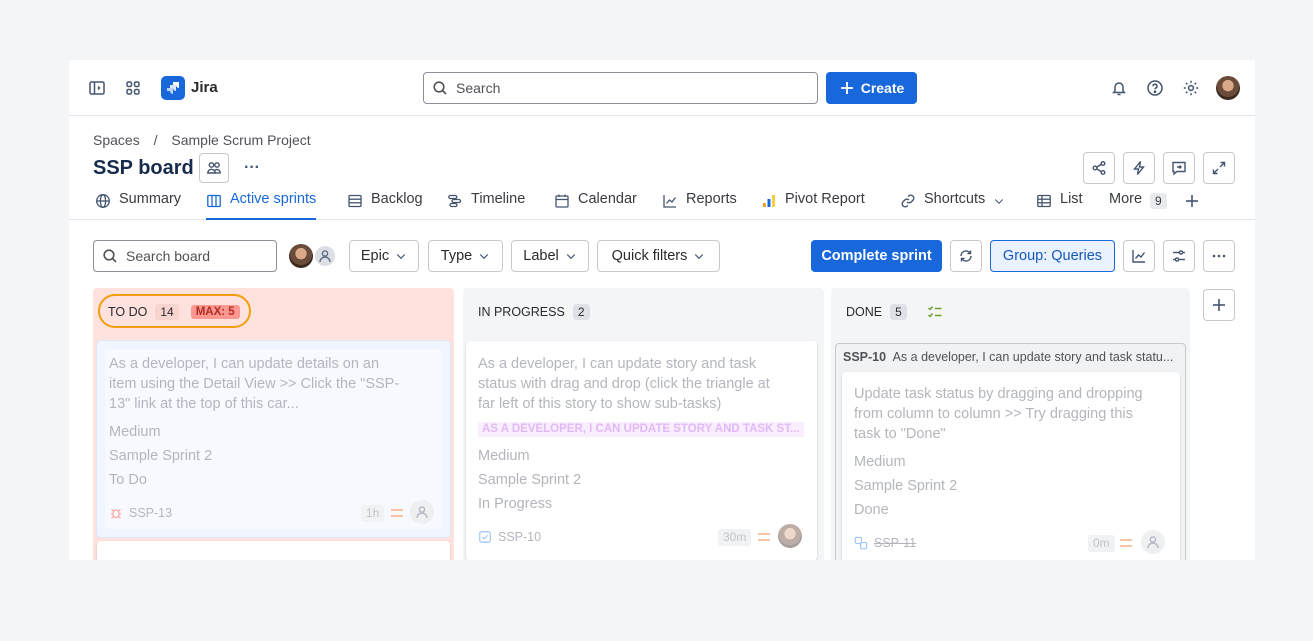  I want to click on card-next, so click(273, 550).